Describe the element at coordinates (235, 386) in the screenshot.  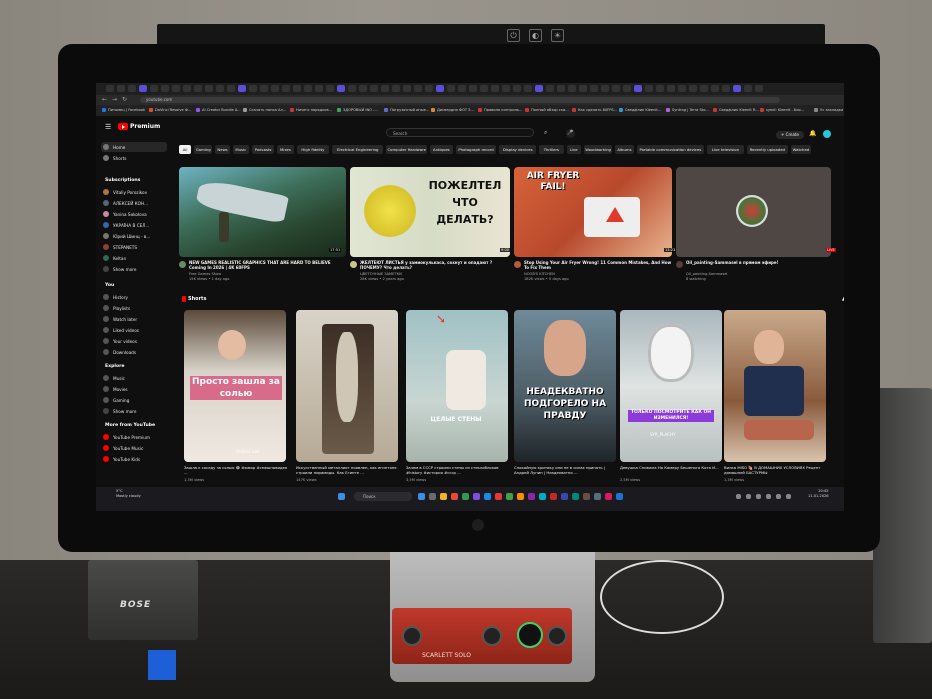
I see `short-thumbnail: Просто зашла за солью VideoCook` at that location.